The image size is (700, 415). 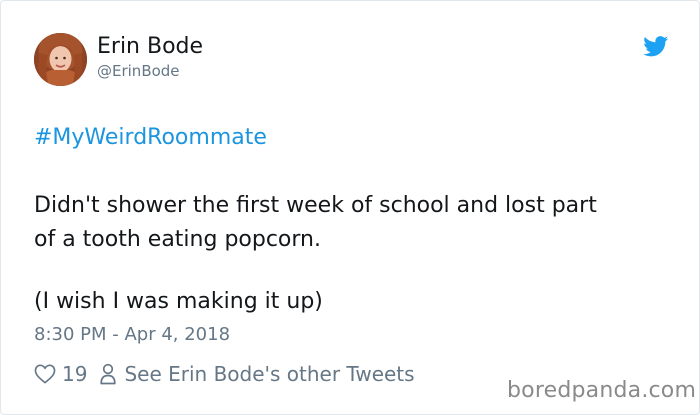 What do you see at coordinates (132, 335) in the screenshot?
I see `tweet-timestamp: 8:30 PM - Apr 4, 2018` at bounding box center [132, 335].